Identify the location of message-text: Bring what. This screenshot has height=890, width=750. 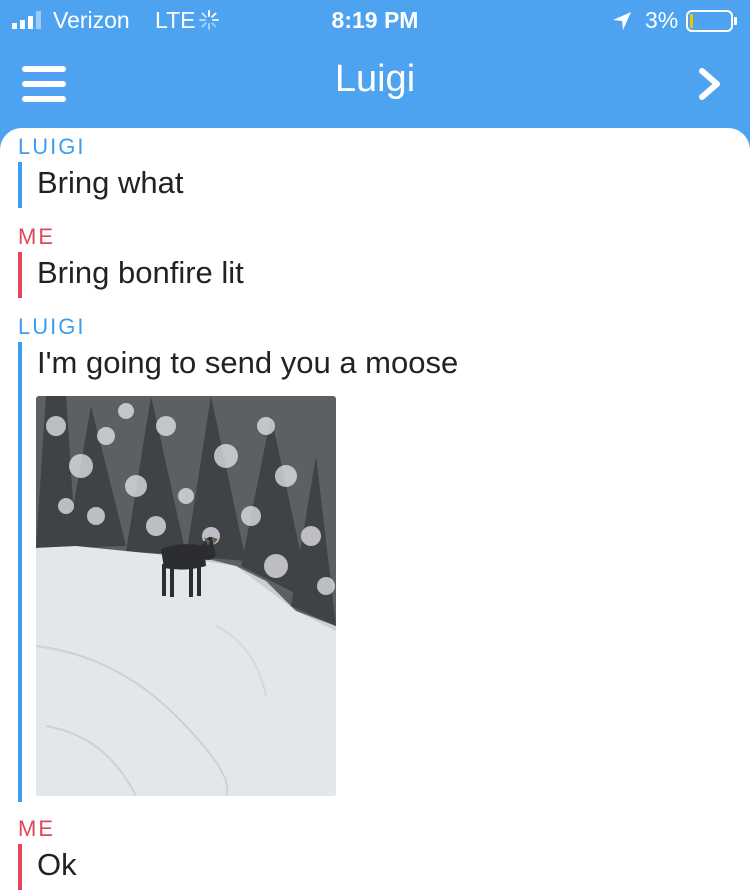
(110, 182).